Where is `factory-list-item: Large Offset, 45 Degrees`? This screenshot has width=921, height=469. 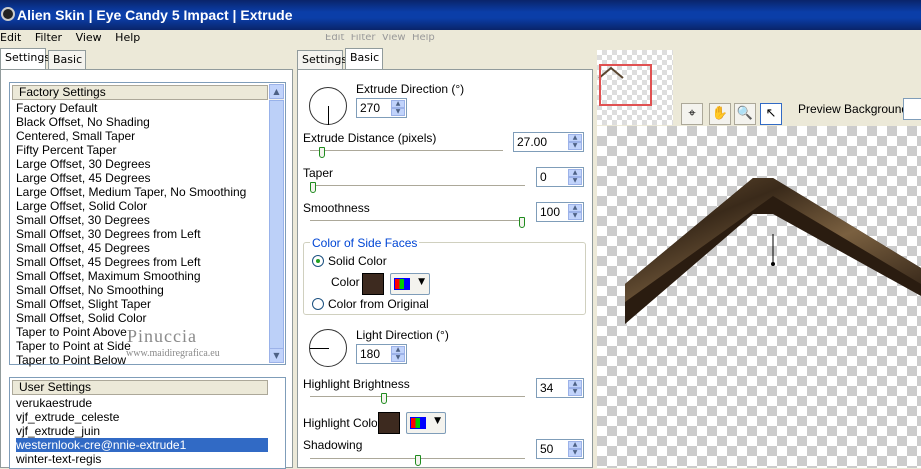
factory-list-item: Large Offset, 45 Degrees is located at coordinates (142, 178).